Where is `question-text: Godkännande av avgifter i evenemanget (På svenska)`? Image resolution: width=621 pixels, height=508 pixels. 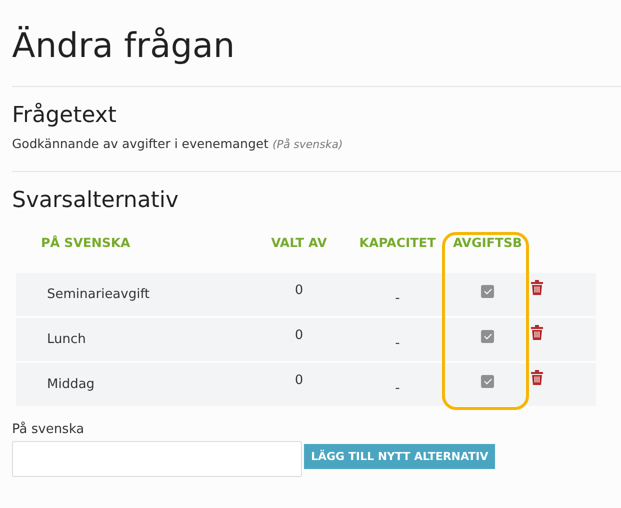 question-text: Godkännande av avgifter i evenemanget (På svenska) is located at coordinates (178, 143).